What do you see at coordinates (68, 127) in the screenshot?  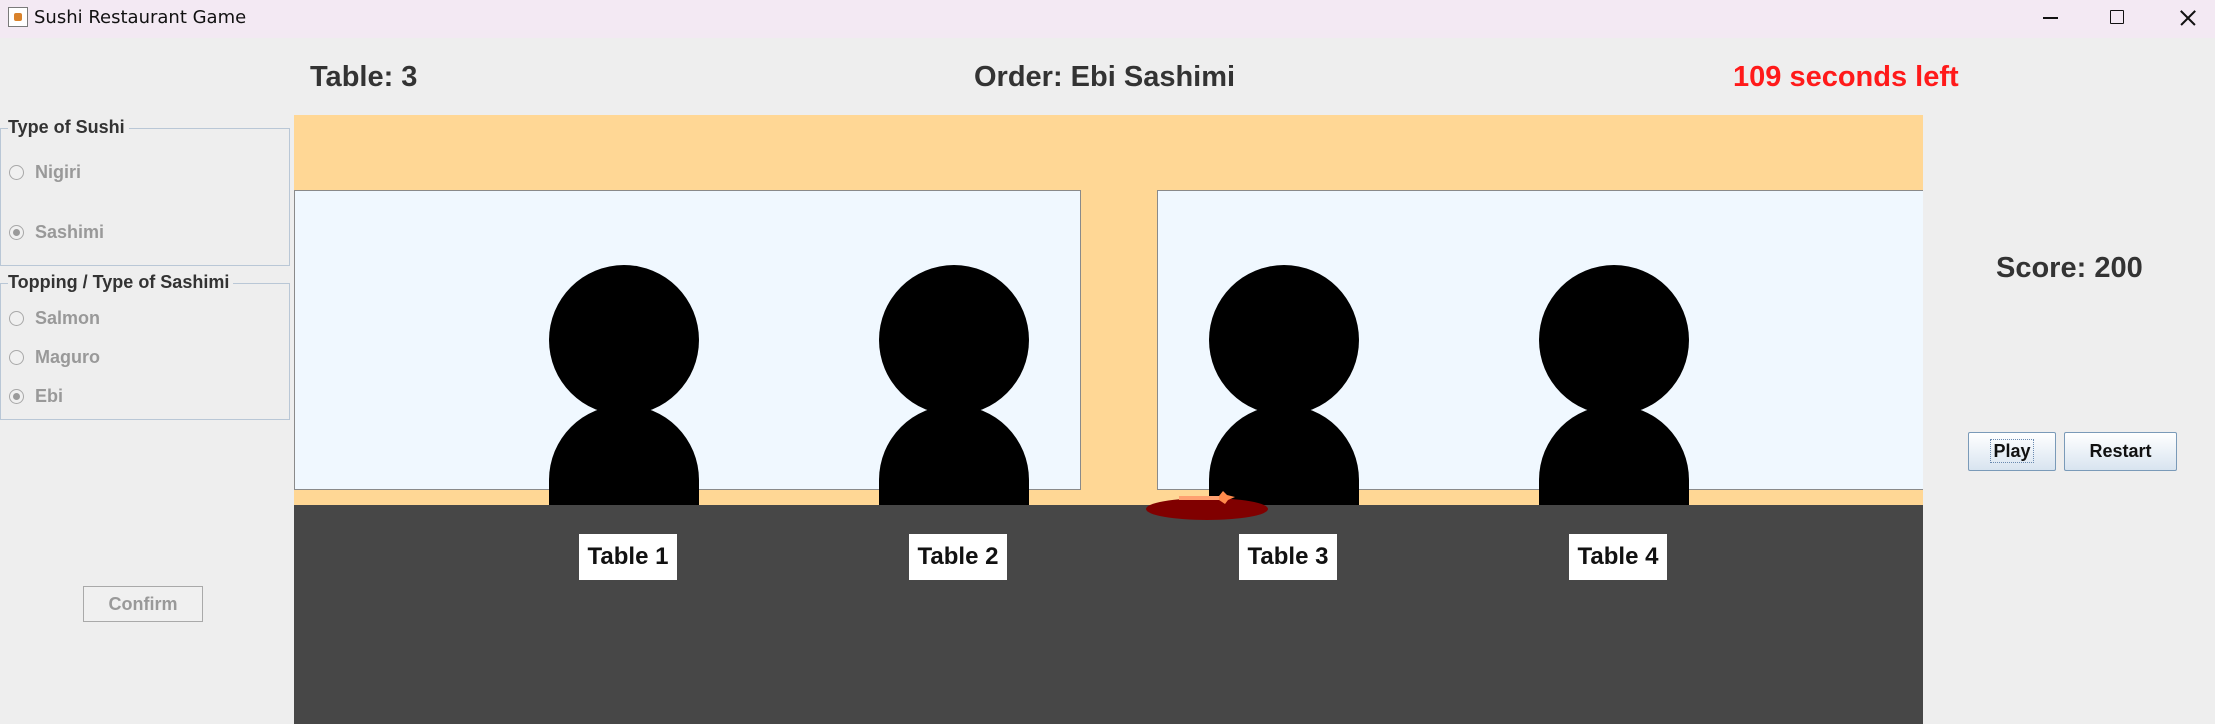 I see `sushi-type-title: Type of Sushi` at bounding box center [68, 127].